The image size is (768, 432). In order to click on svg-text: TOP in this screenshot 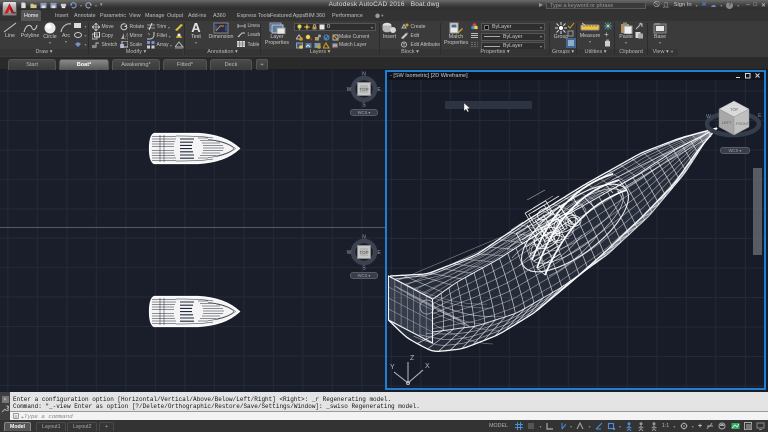, I will do `click(734, 109)`.